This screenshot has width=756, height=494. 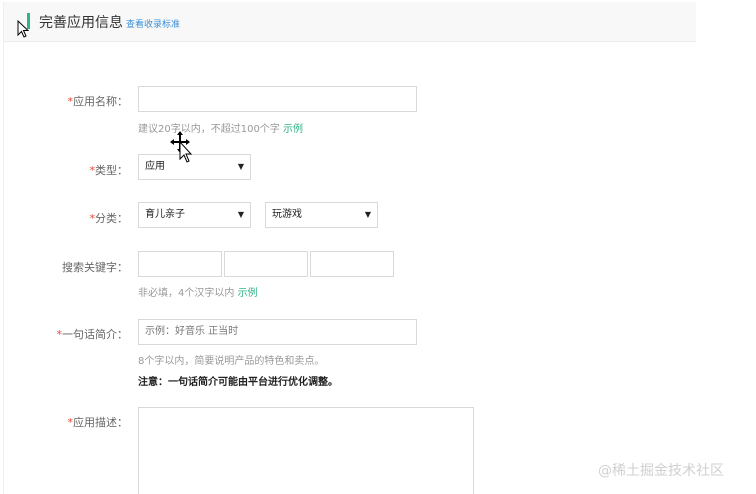 I want to click on move-cursor-icon, so click(x=181, y=147).